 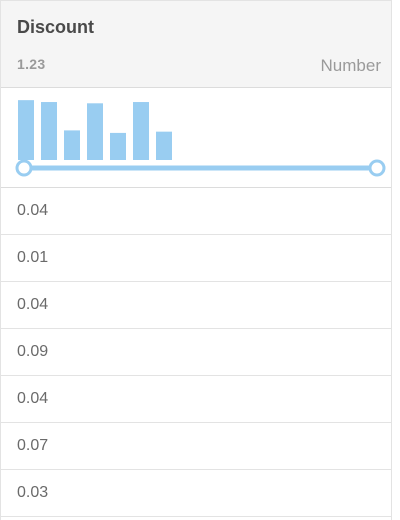 I want to click on range-slider-max-handle, so click(x=377, y=168).